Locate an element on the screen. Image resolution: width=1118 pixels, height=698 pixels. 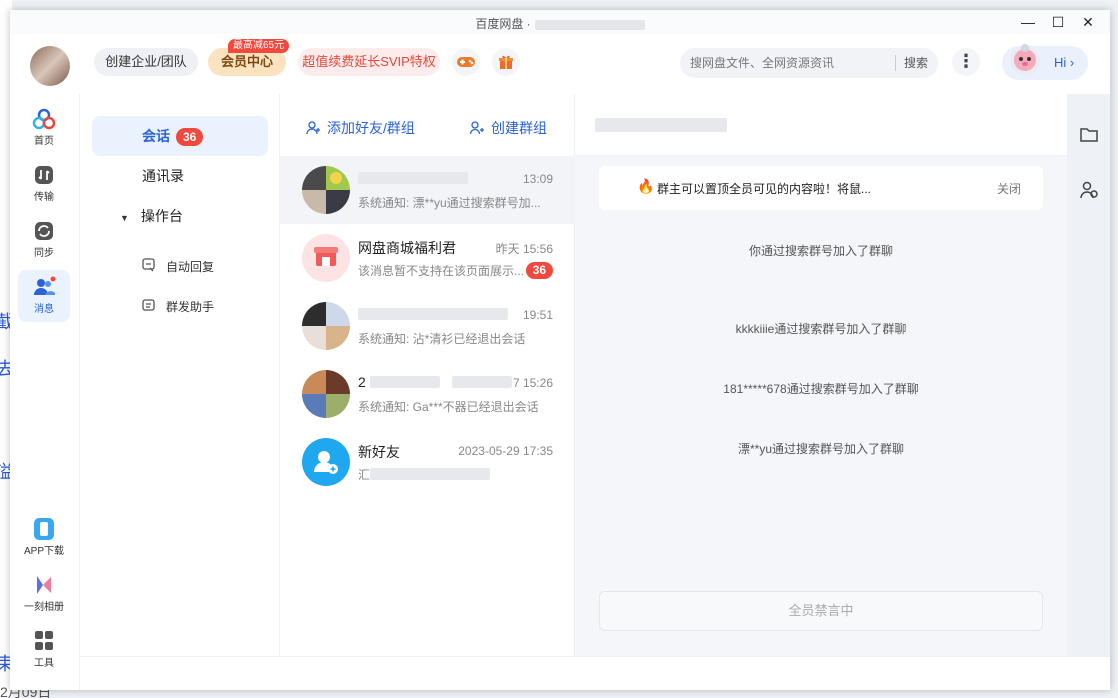
search-box: 搜索 is located at coordinates (809, 63).